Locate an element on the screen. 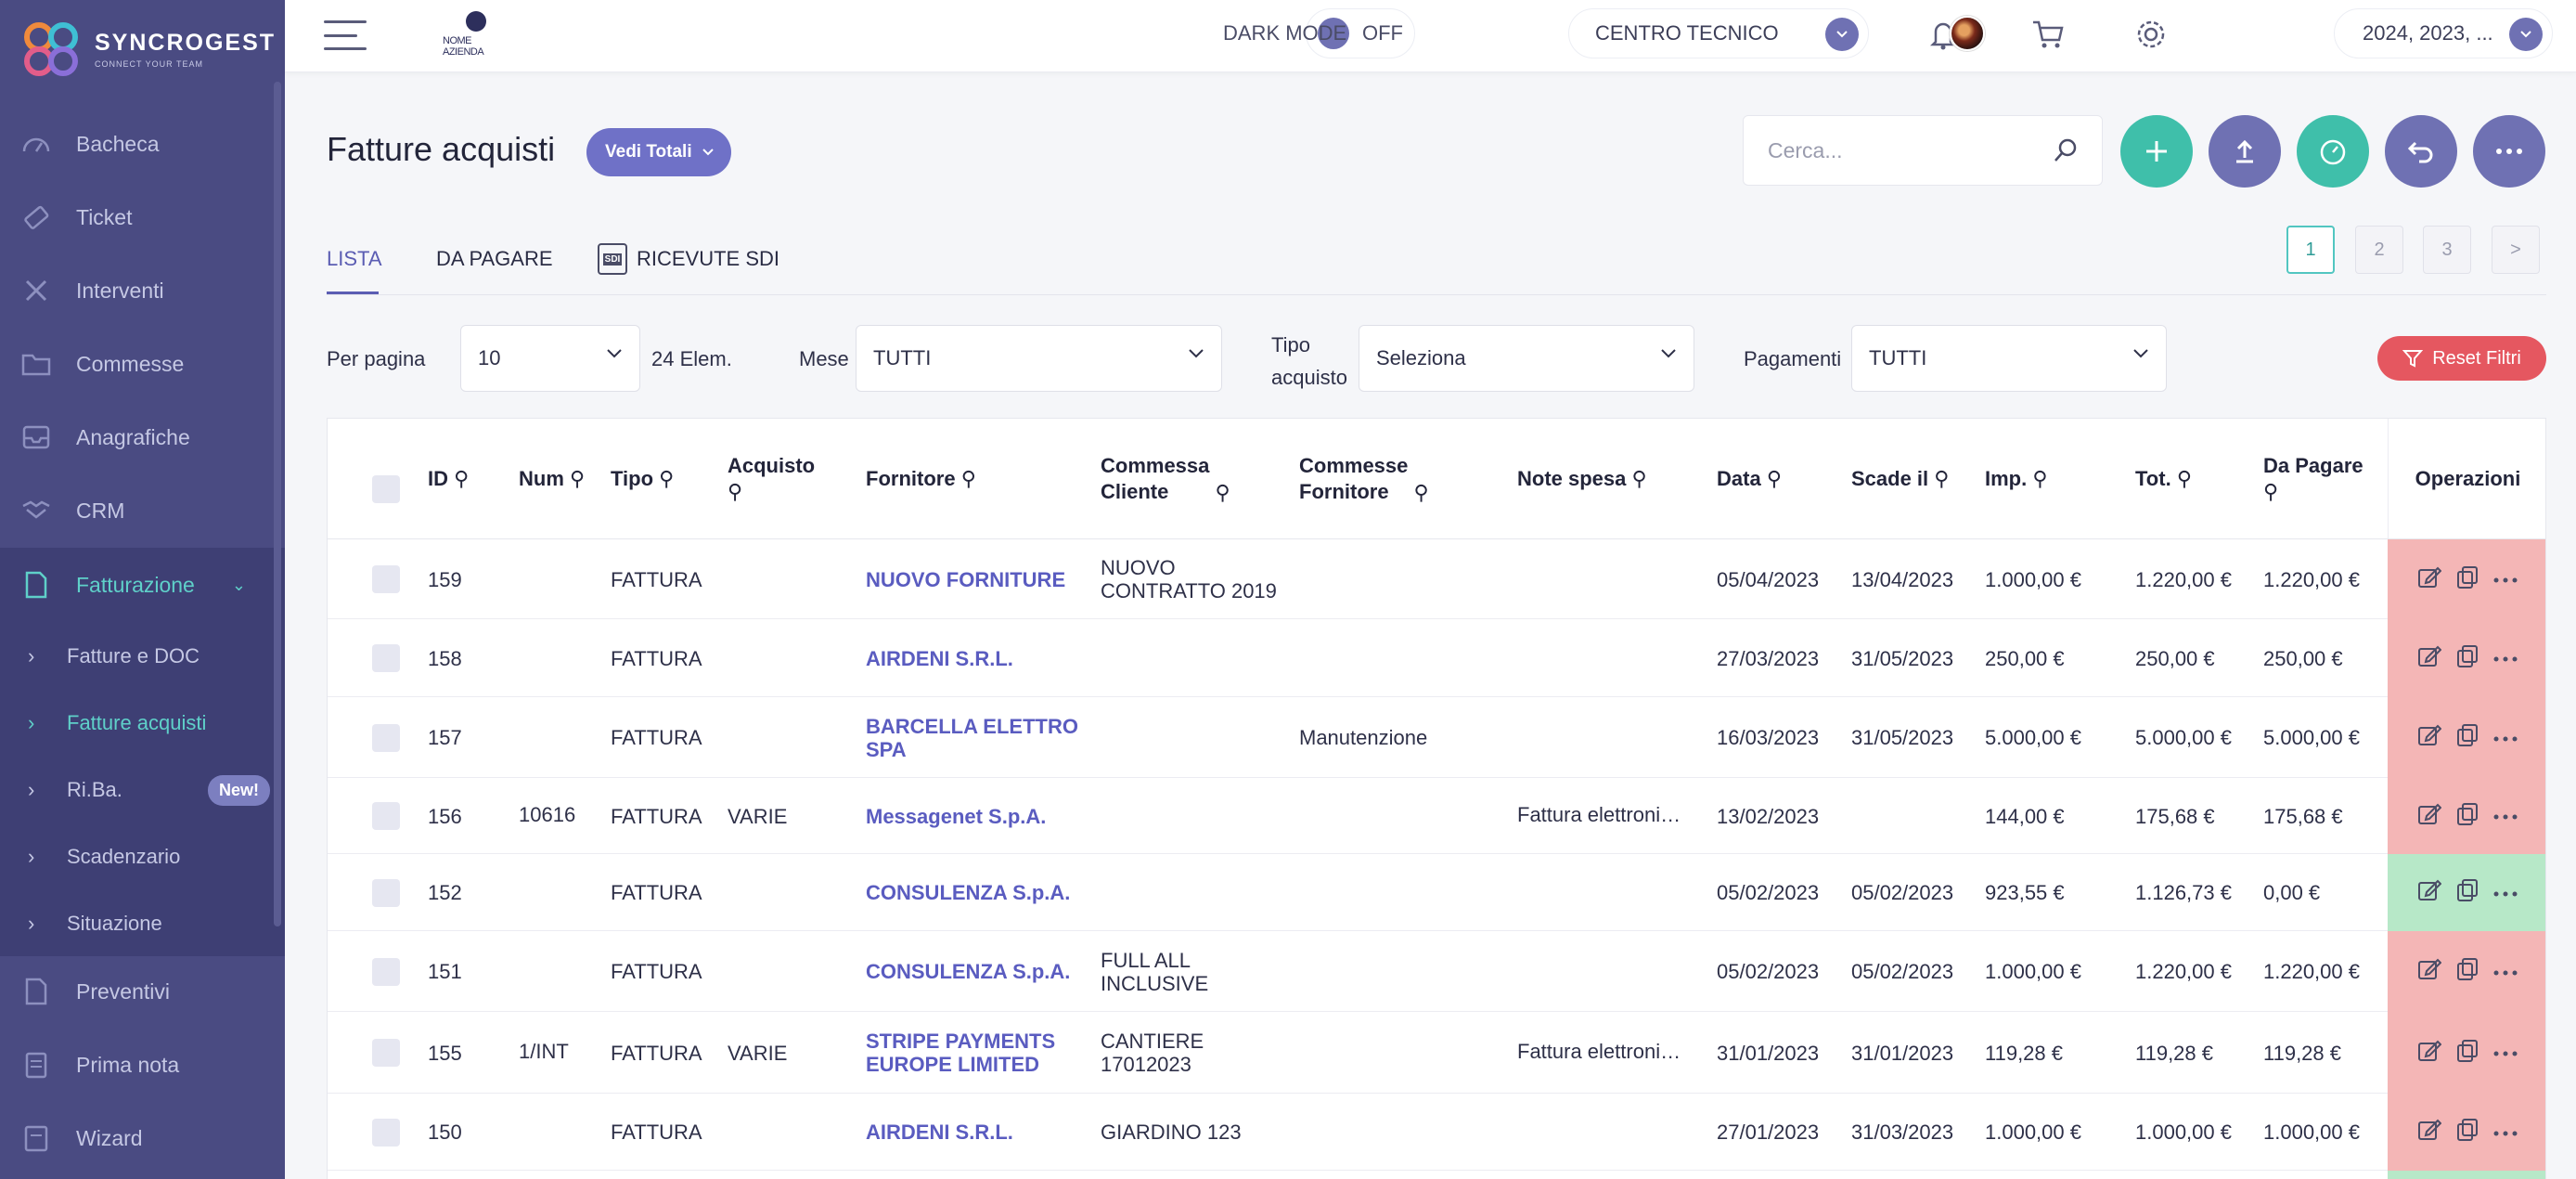 This screenshot has width=2576, height=1179. tab-lista: LISTA is located at coordinates (354, 259).